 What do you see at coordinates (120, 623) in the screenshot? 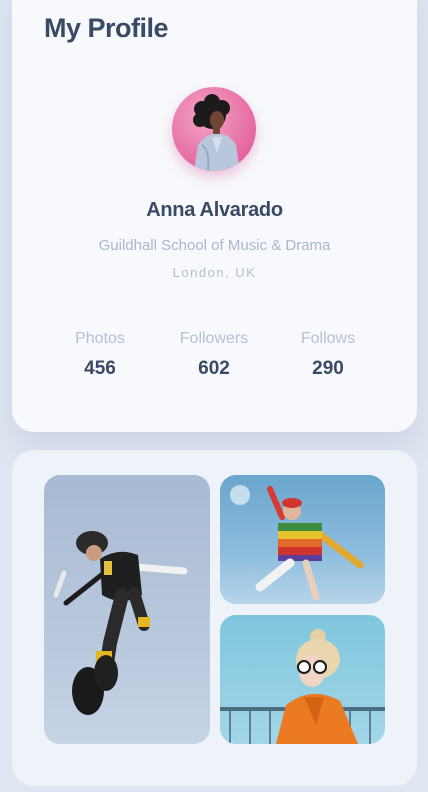
I see `jumping-man-illustration` at bounding box center [120, 623].